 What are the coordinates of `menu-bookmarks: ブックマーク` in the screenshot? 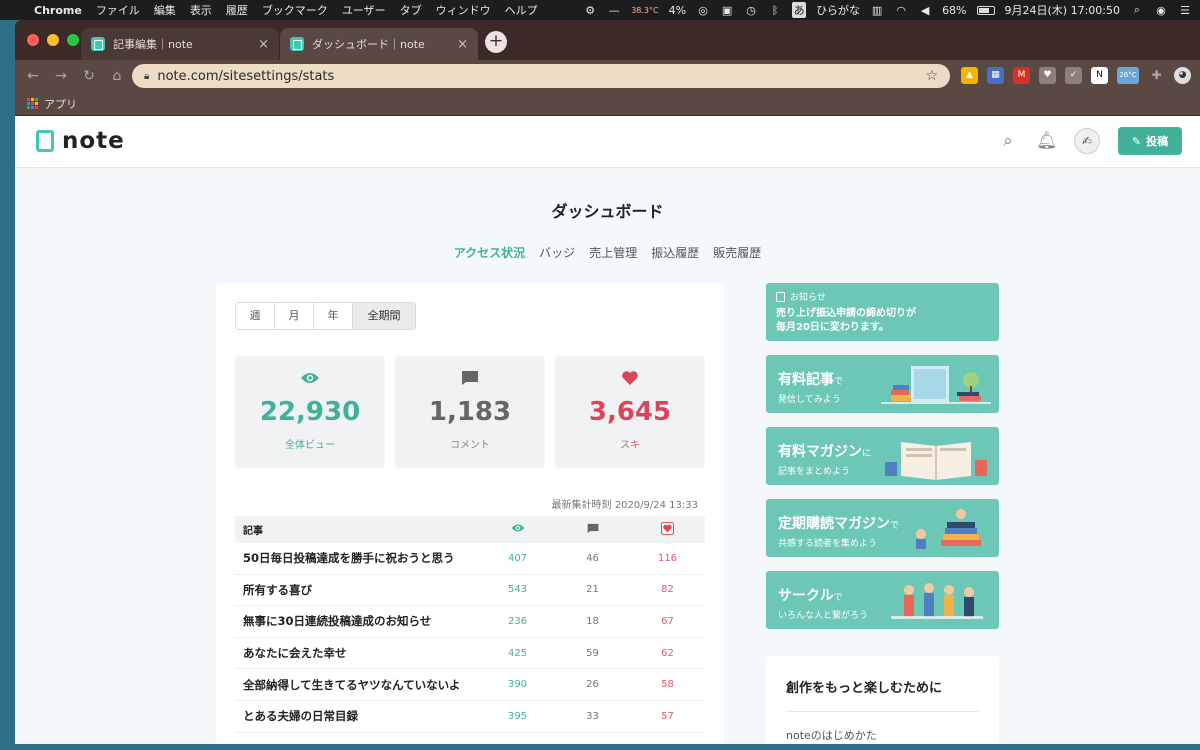 It's located at (295, 10).